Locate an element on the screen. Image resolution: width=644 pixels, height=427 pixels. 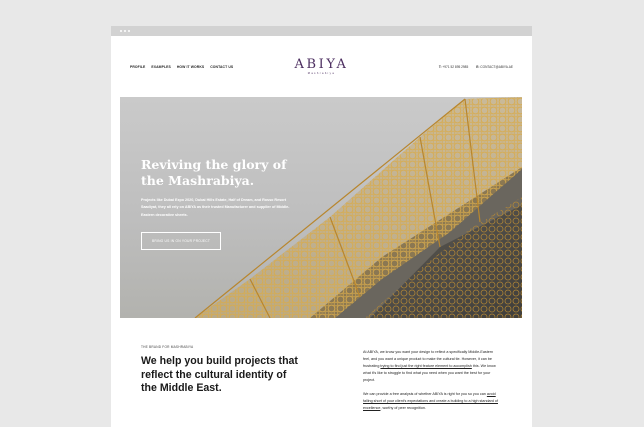
email-label: E: is located at coordinates (478, 67).